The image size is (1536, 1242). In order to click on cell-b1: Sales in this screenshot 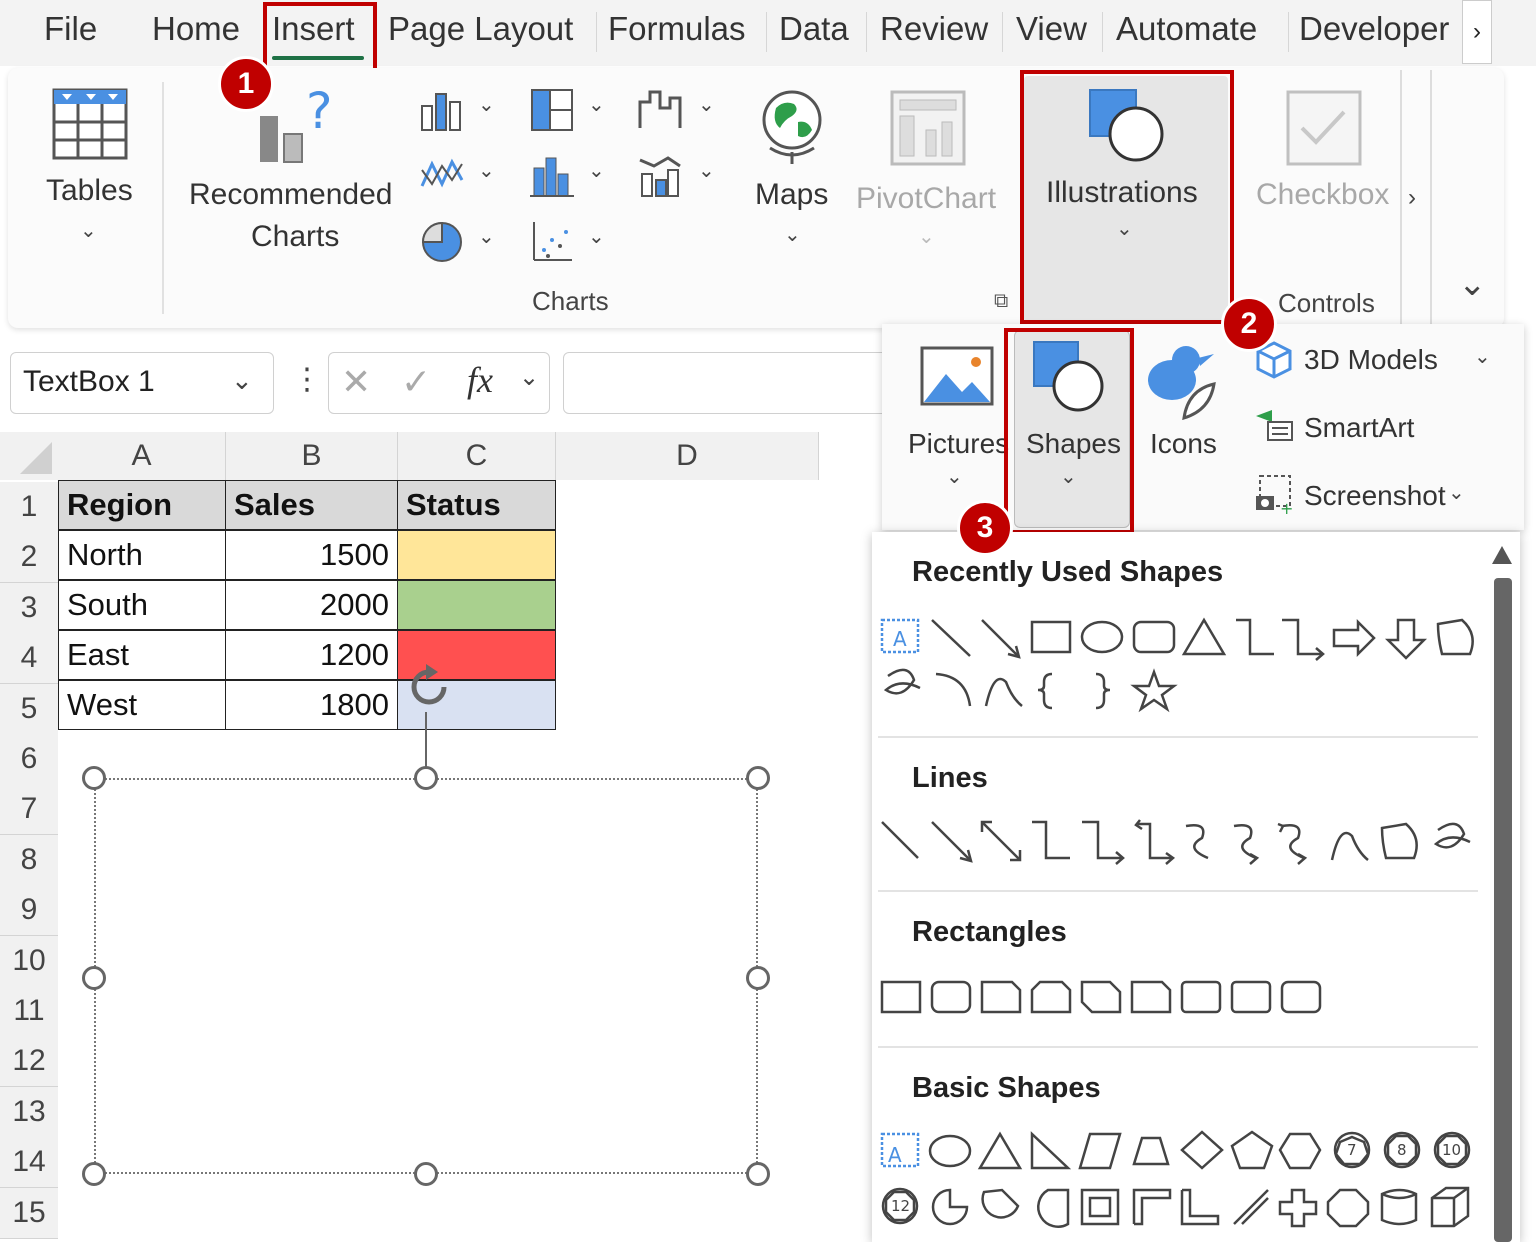, I will do `click(311, 505)`.